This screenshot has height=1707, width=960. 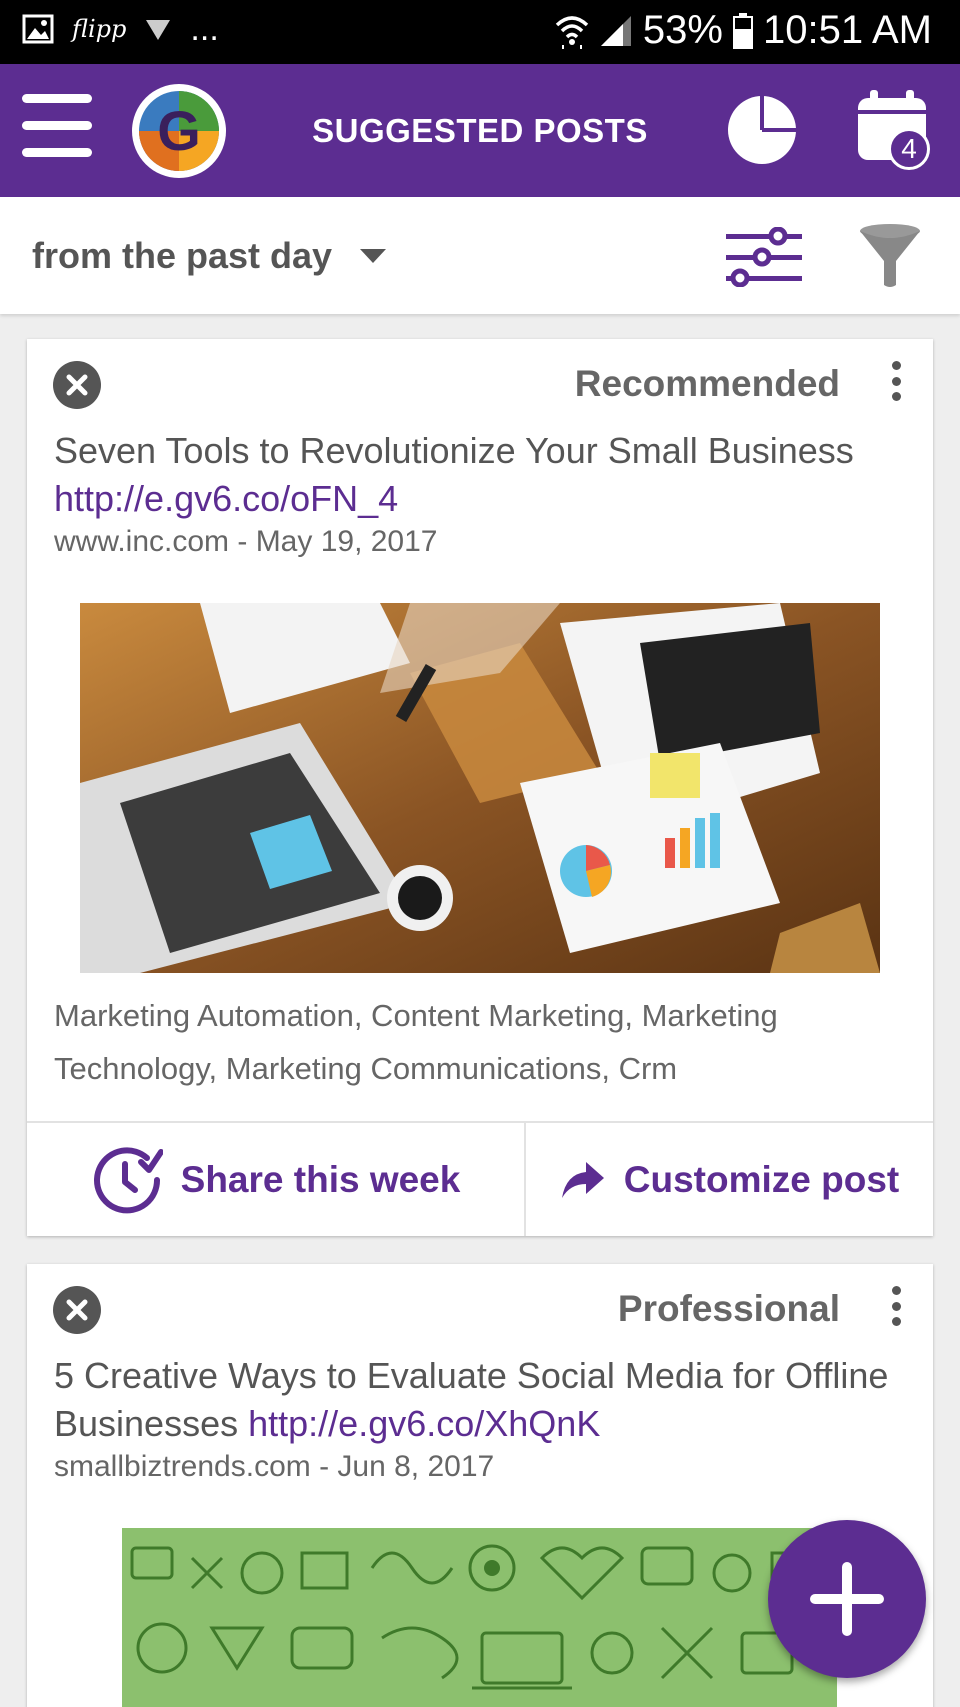 I want to click on calendar-button: 4, so click(x=894, y=131).